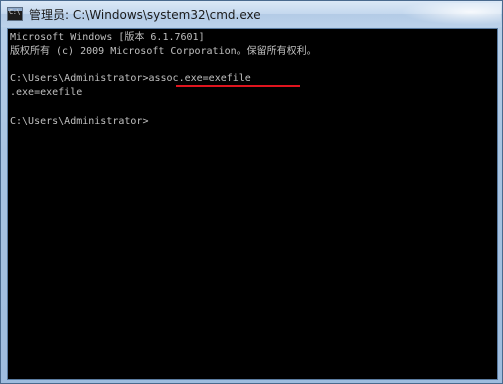  What do you see at coordinates (451, 14) in the screenshot?
I see `title-bar-glass` at bounding box center [451, 14].